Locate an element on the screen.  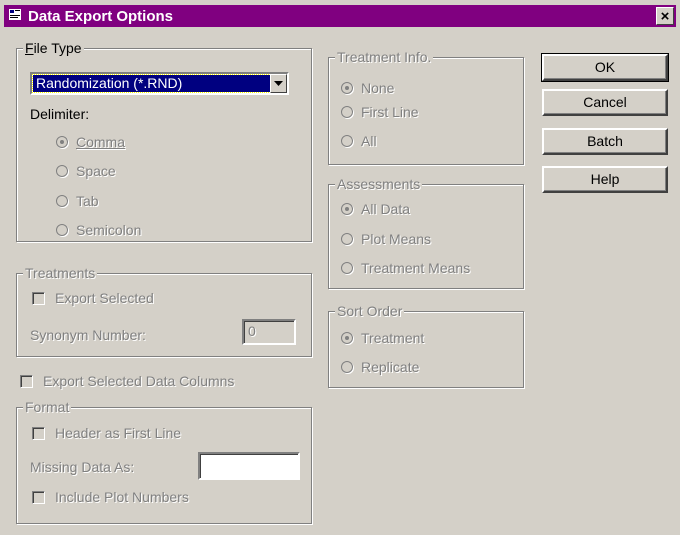
include-plot-numbers-checkbox: Include Plot Numbers is located at coordinates (110, 497).